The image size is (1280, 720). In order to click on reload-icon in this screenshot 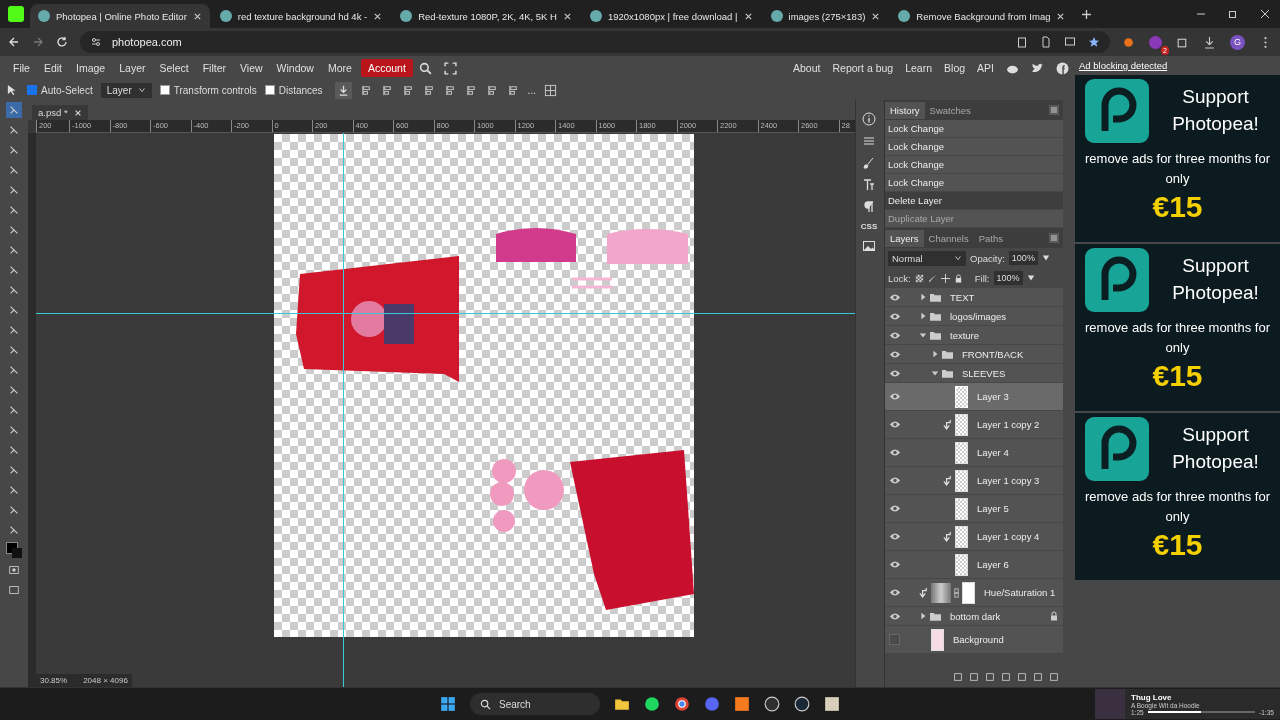, I will do `click(62, 42)`.